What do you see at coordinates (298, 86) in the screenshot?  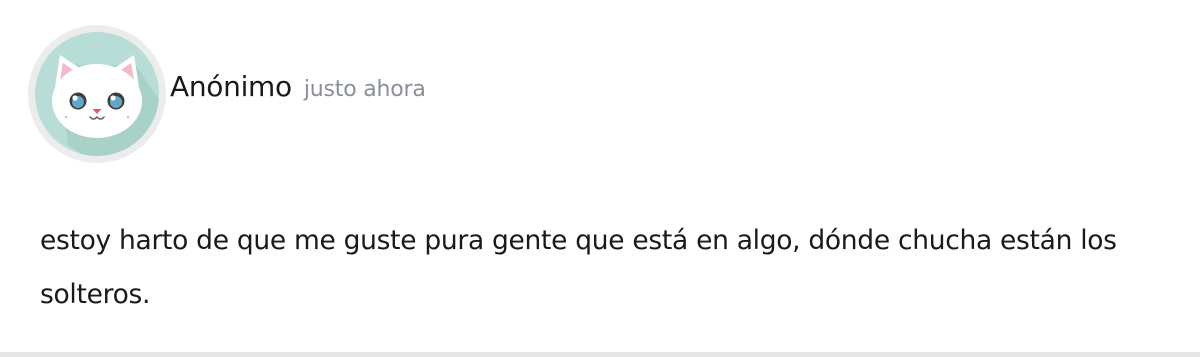 I see `post-header: Anónimo justo ahora` at bounding box center [298, 86].